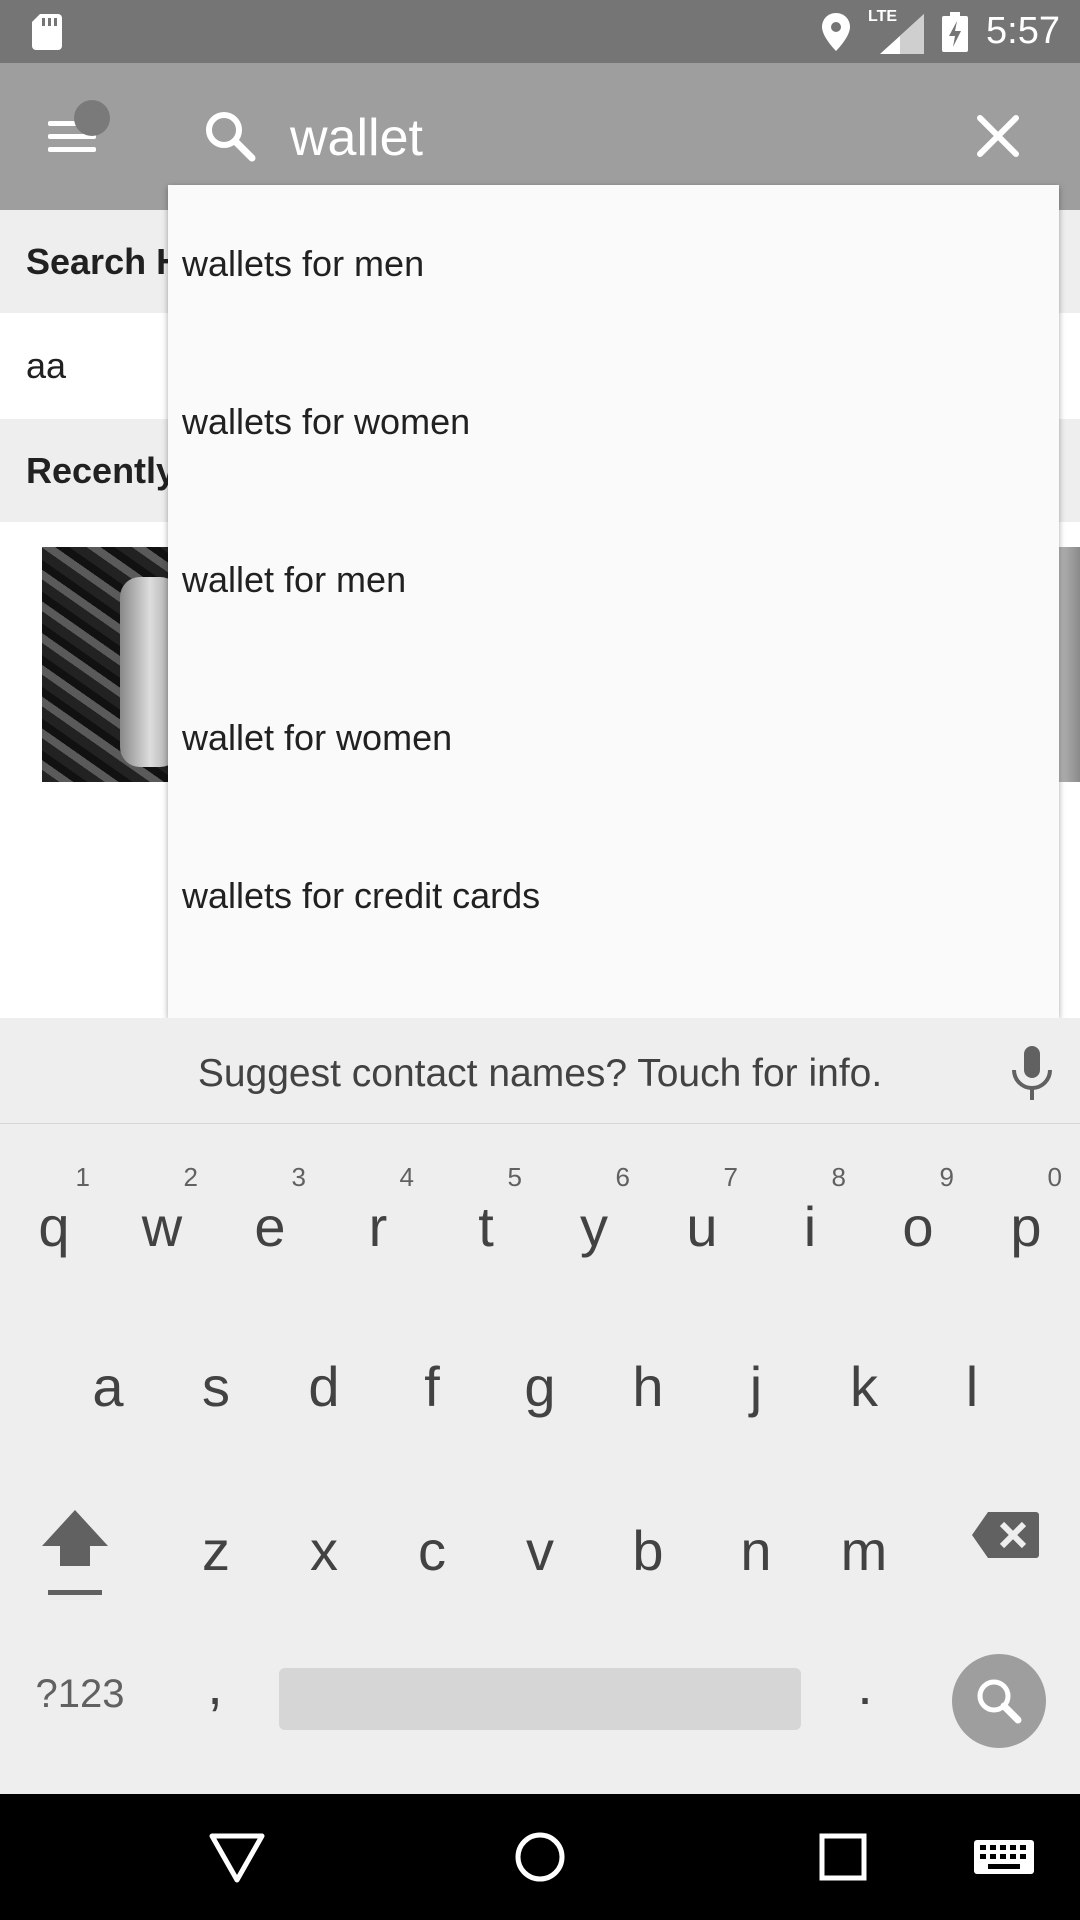 The width and height of the screenshot is (1080, 1920). Describe the element at coordinates (108, 1376) in the screenshot. I see `key-a: a` at that location.